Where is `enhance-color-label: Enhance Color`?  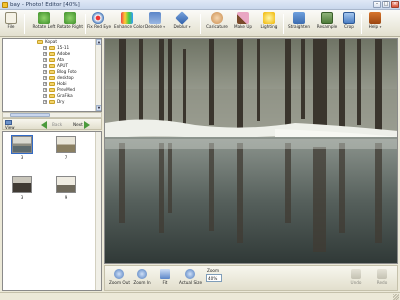 enhance-color-label: Enhance Color is located at coordinates (129, 26).